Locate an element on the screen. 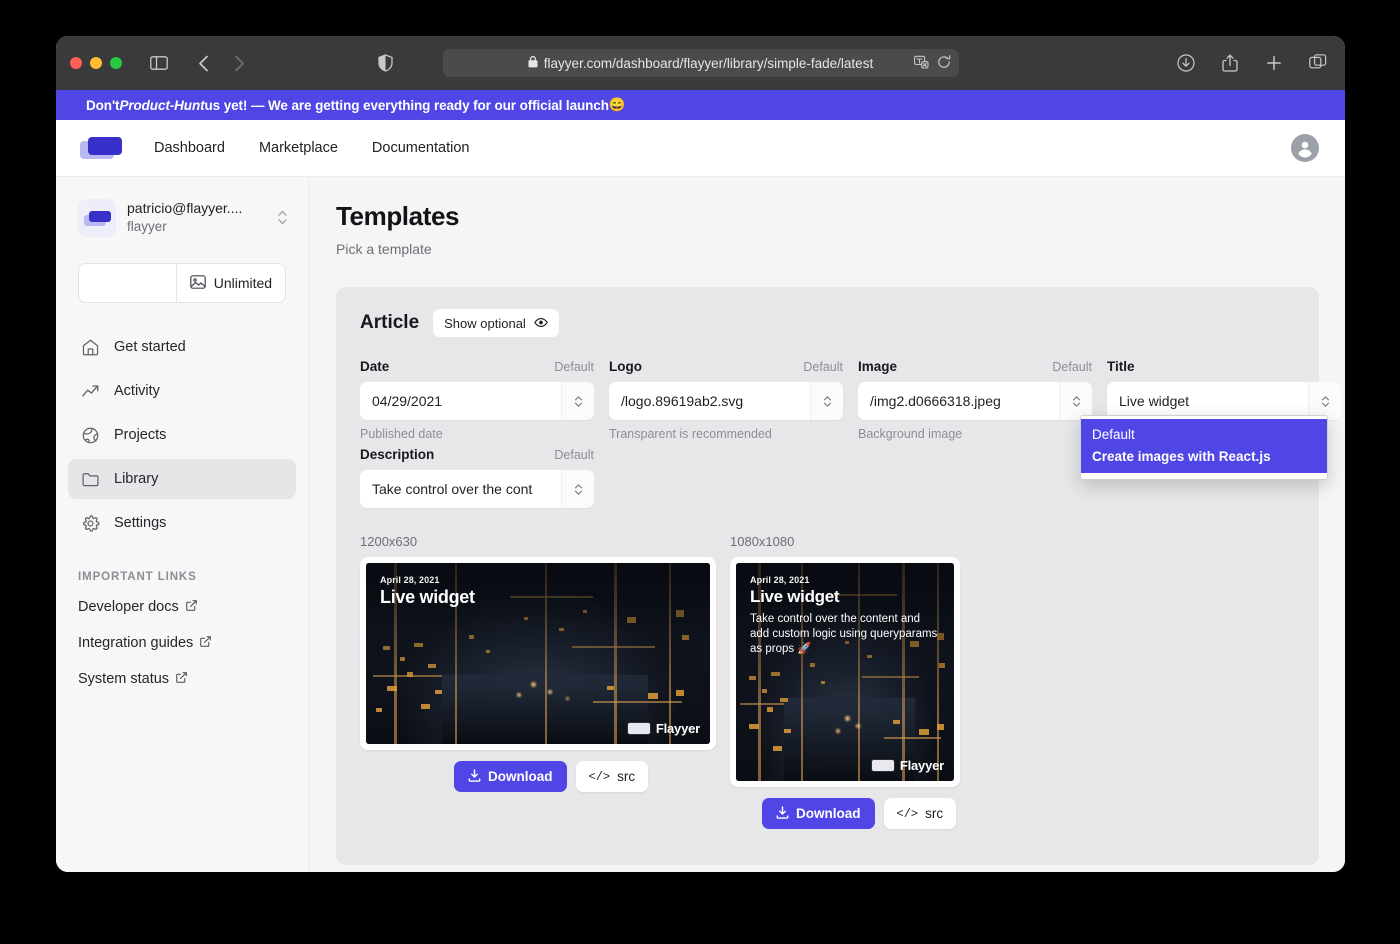  maximize-window-button is located at coordinates (116, 63).